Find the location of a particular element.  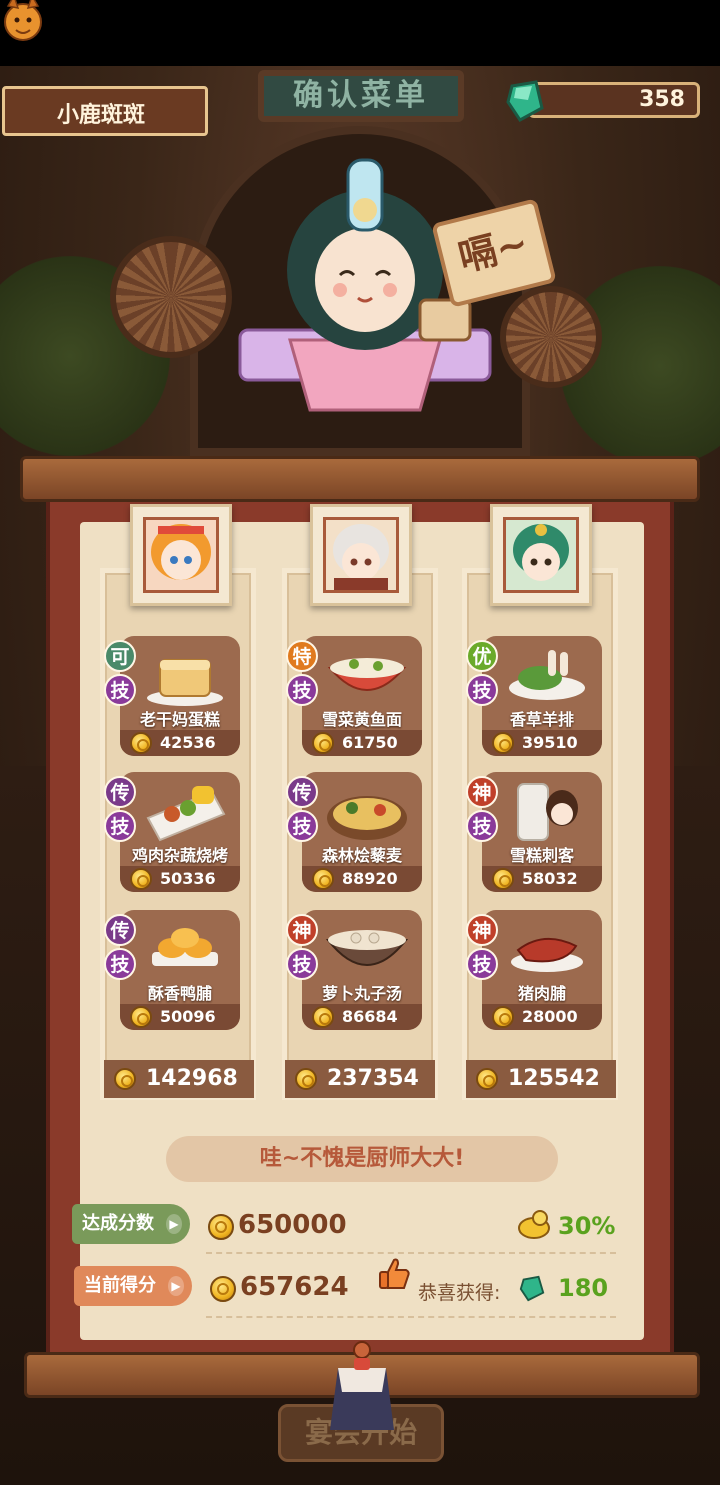

column-total-3: 125542 is located at coordinates (541, 1079).